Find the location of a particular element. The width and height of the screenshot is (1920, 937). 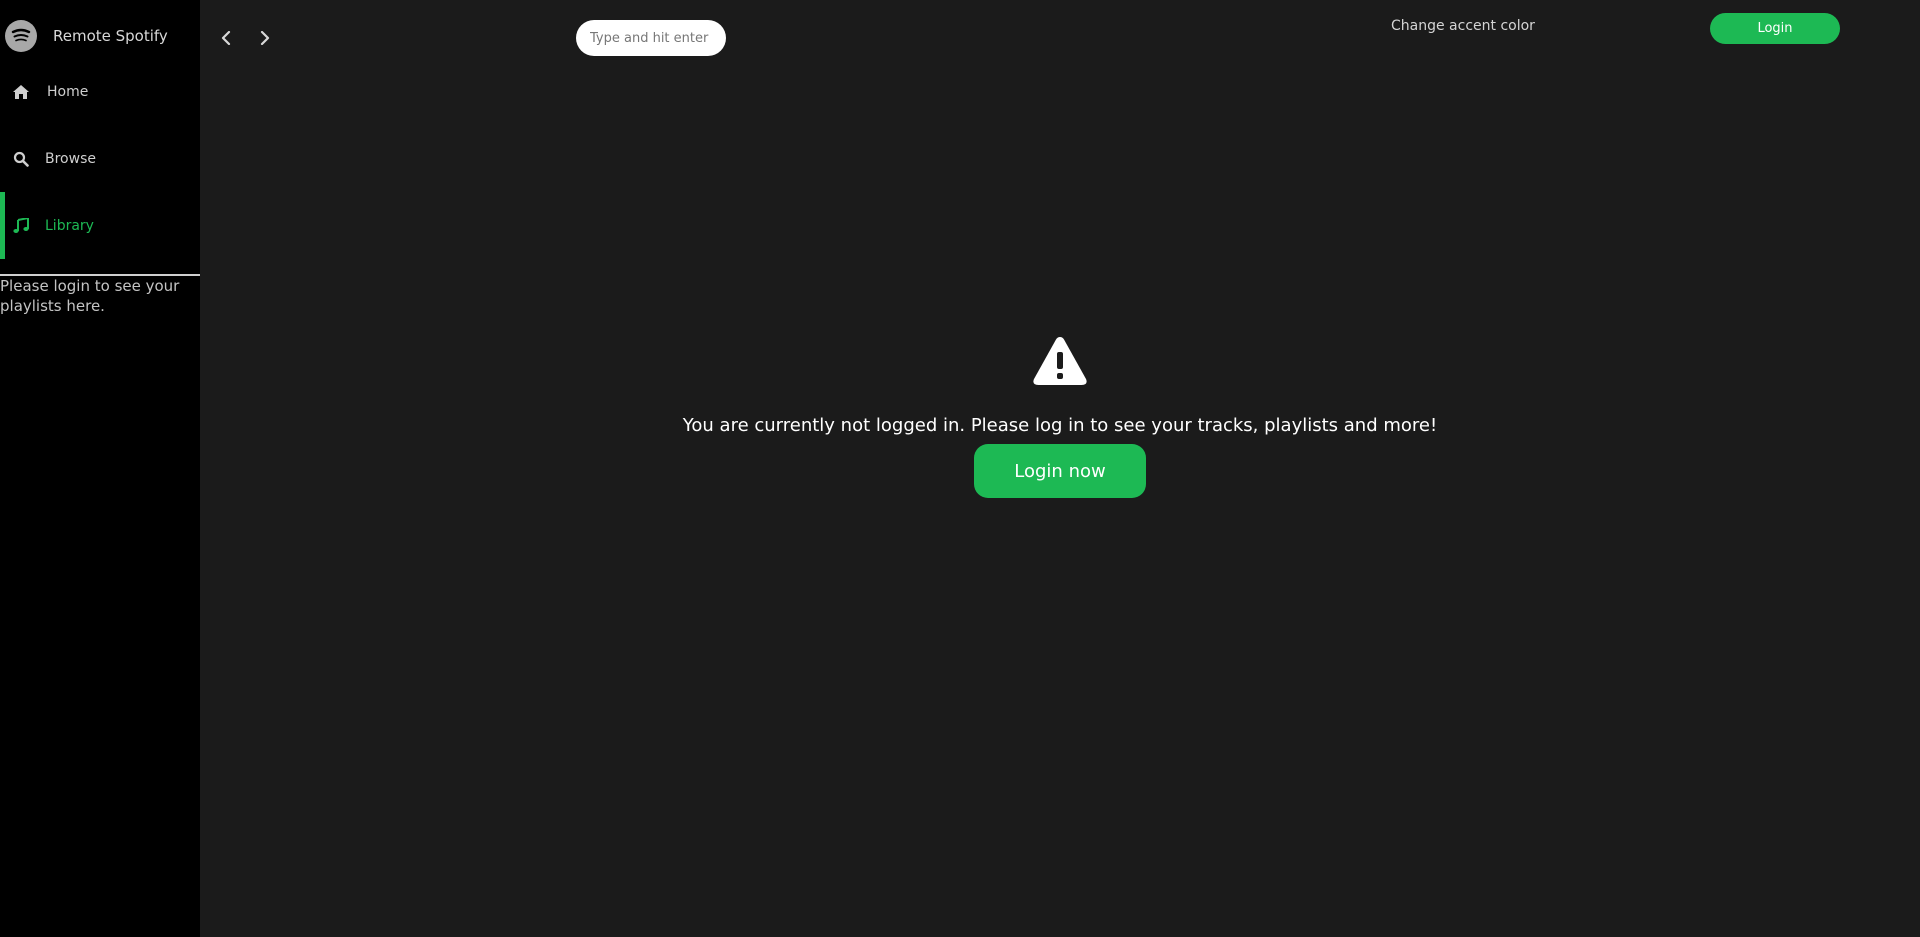

active-indicator is located at coordinates (2, 225).